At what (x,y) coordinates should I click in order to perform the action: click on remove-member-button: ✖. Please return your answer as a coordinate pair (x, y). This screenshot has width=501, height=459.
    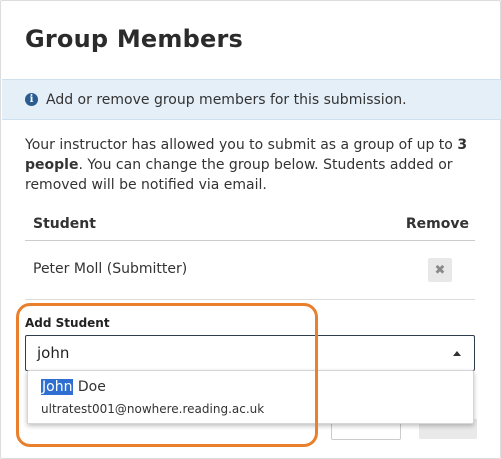
    Looking at the image, I should click on (440, 270).